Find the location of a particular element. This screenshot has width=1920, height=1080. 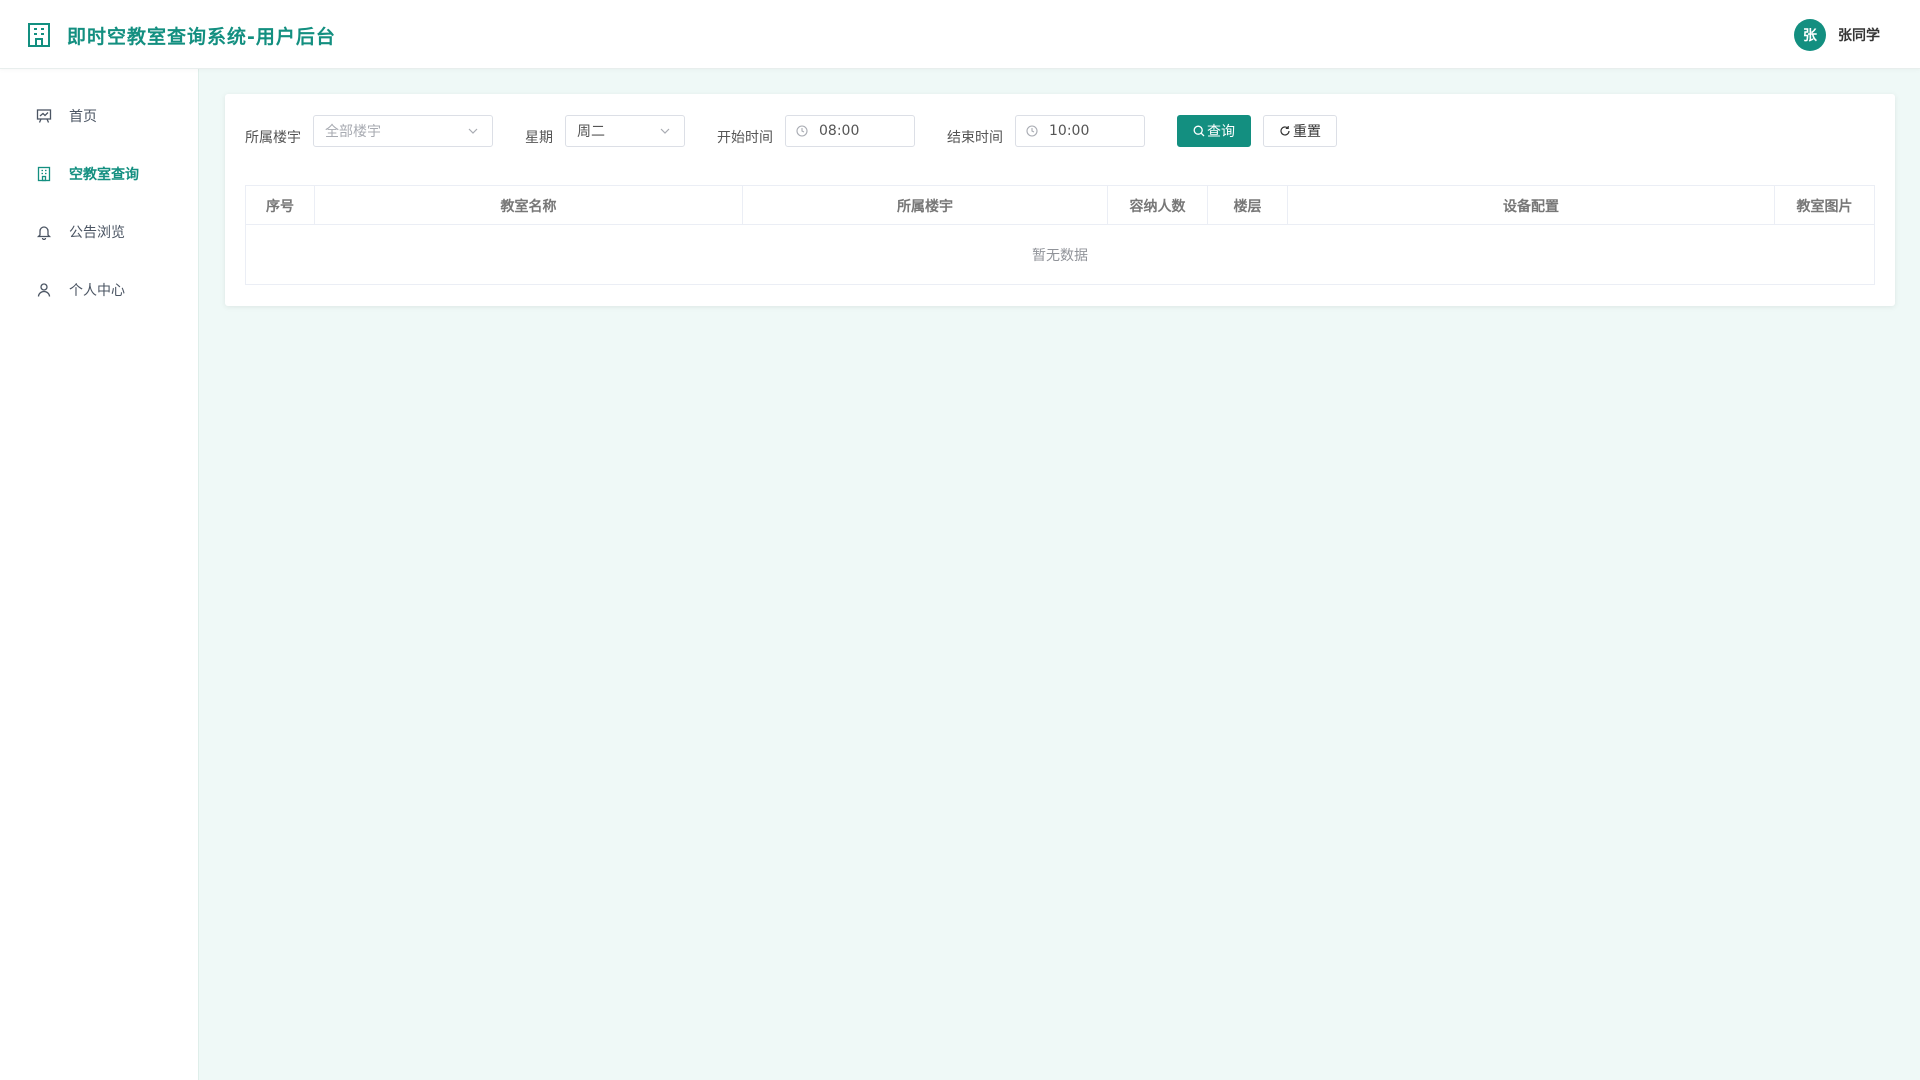

start-time-picker: 08:00 is located at coordinates (850, 131).